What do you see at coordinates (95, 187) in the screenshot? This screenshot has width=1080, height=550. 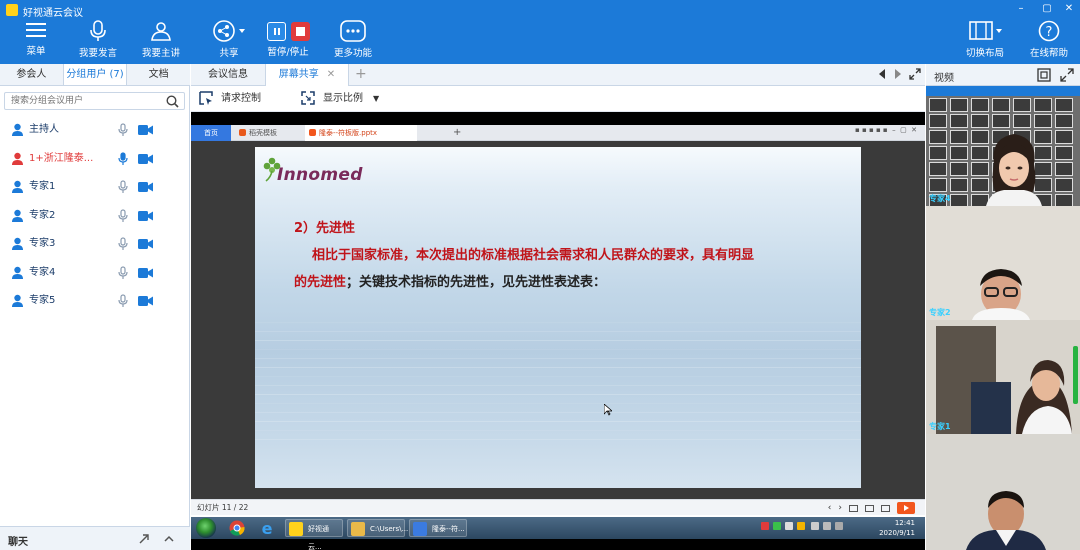 I see `user-row: 专家1` at bounding box center [95, 187].